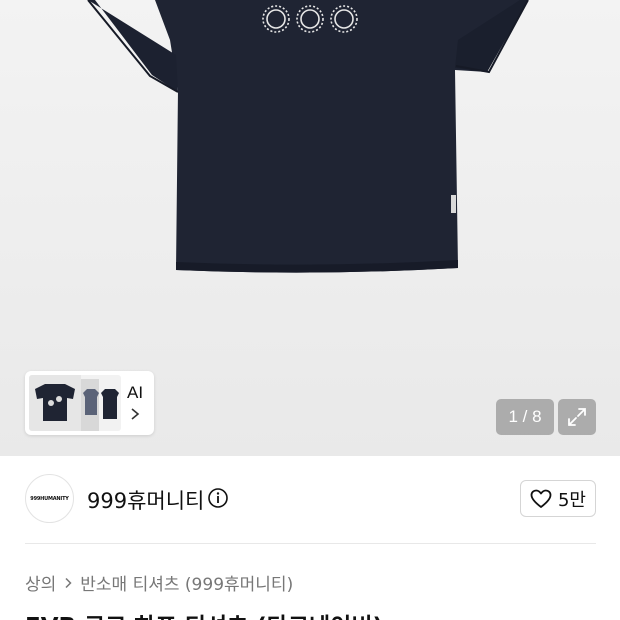 This screenshot has height=620, width=620. What do you see at coordinates (525, 417) in the screenshot?
I see `image-counter: 1 / 8` at bounding box center [525, 417].